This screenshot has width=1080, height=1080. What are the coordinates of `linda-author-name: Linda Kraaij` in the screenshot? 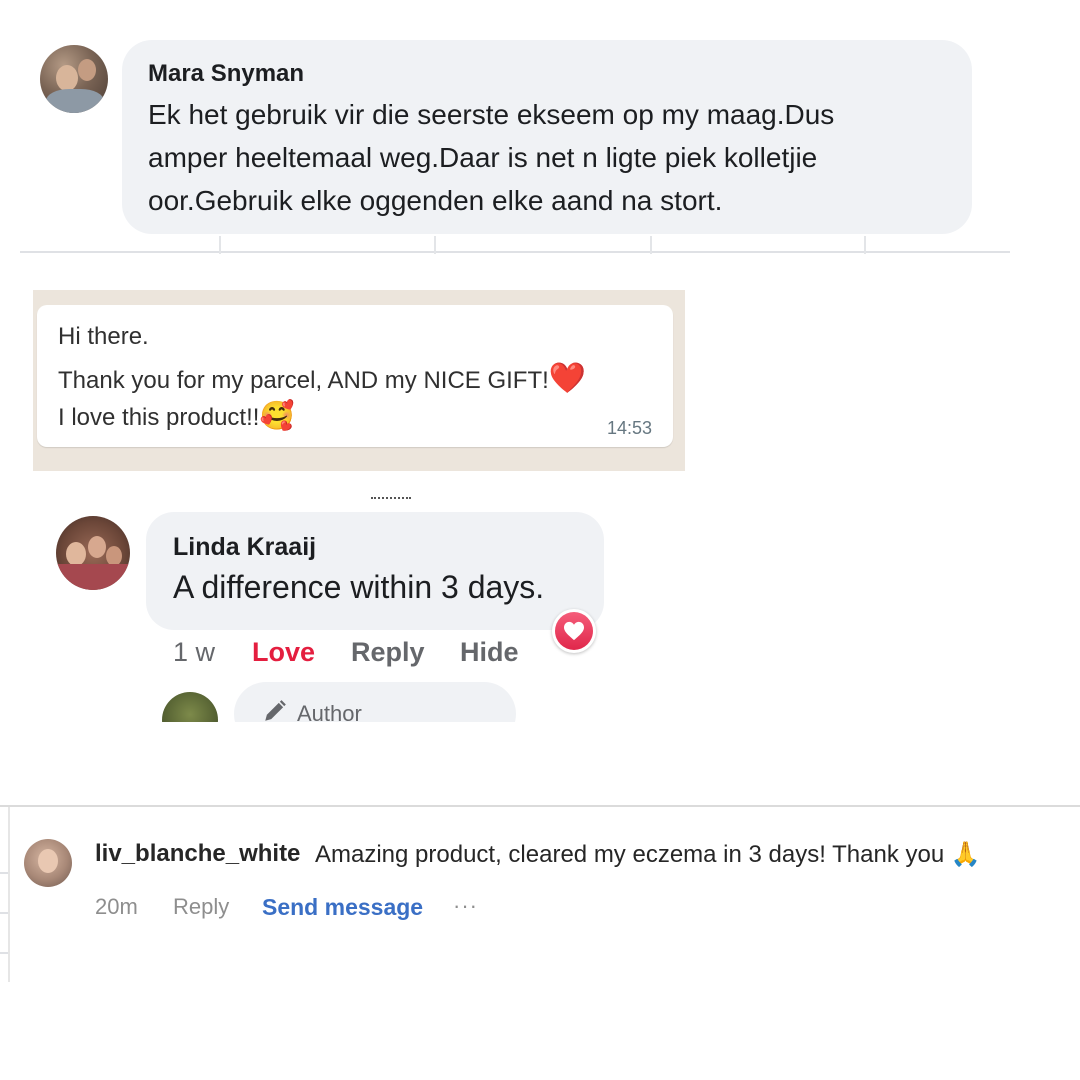 It's located at (244, 547).